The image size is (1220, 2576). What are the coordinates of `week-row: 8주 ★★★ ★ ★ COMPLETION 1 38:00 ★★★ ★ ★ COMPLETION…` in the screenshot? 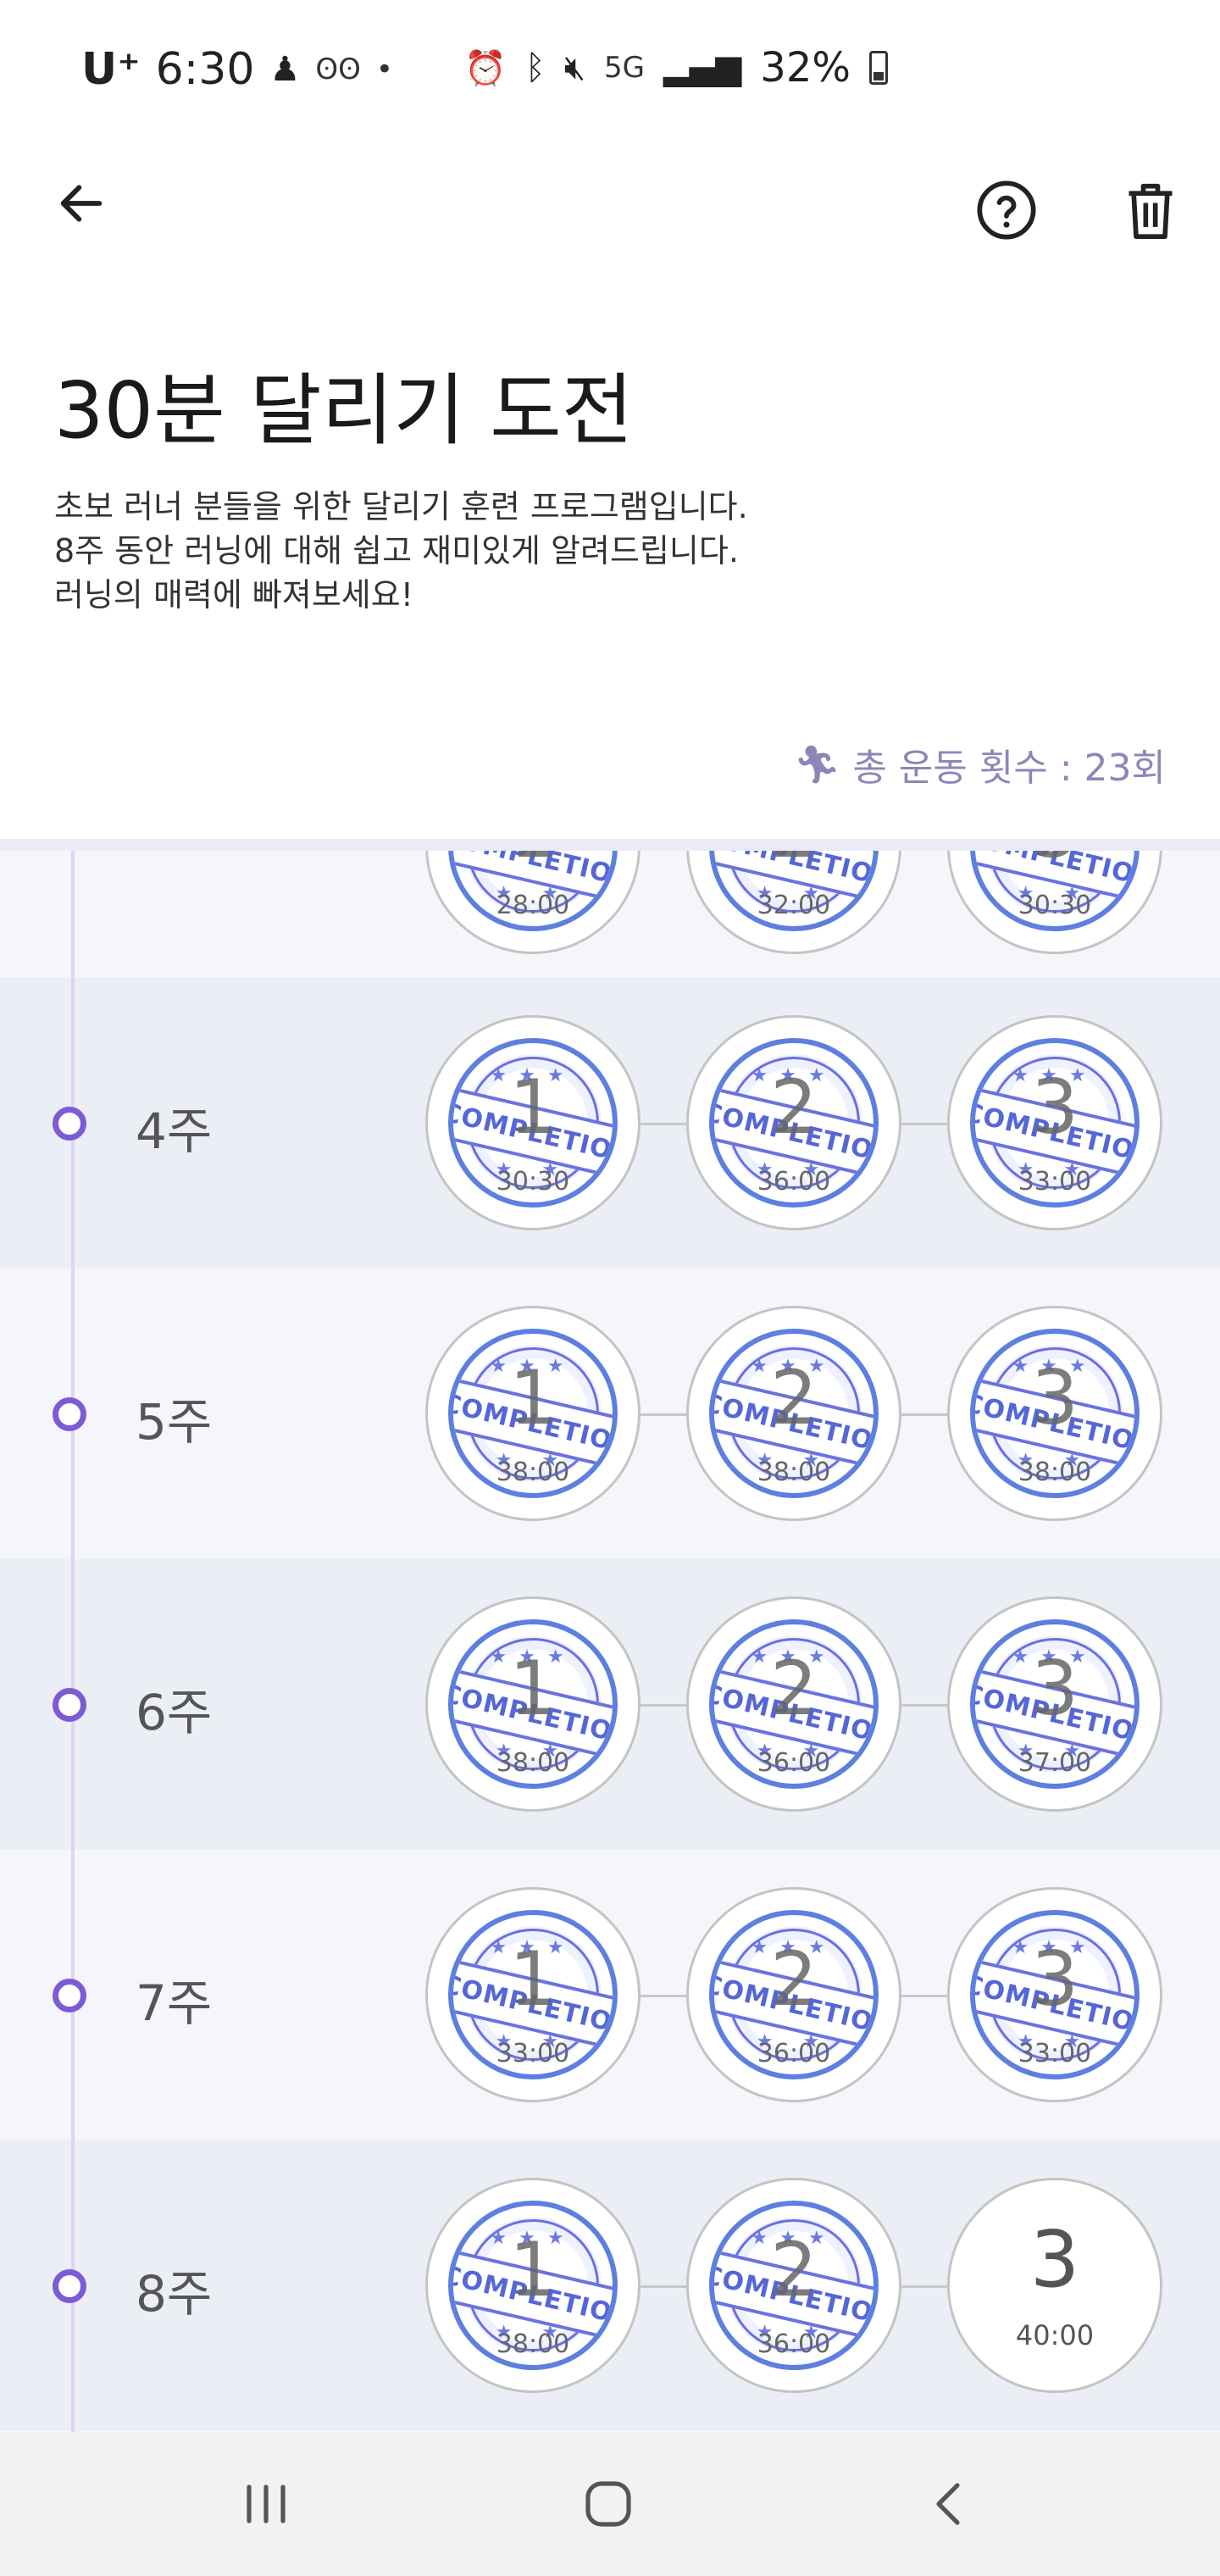 It's located at (610, 2285).